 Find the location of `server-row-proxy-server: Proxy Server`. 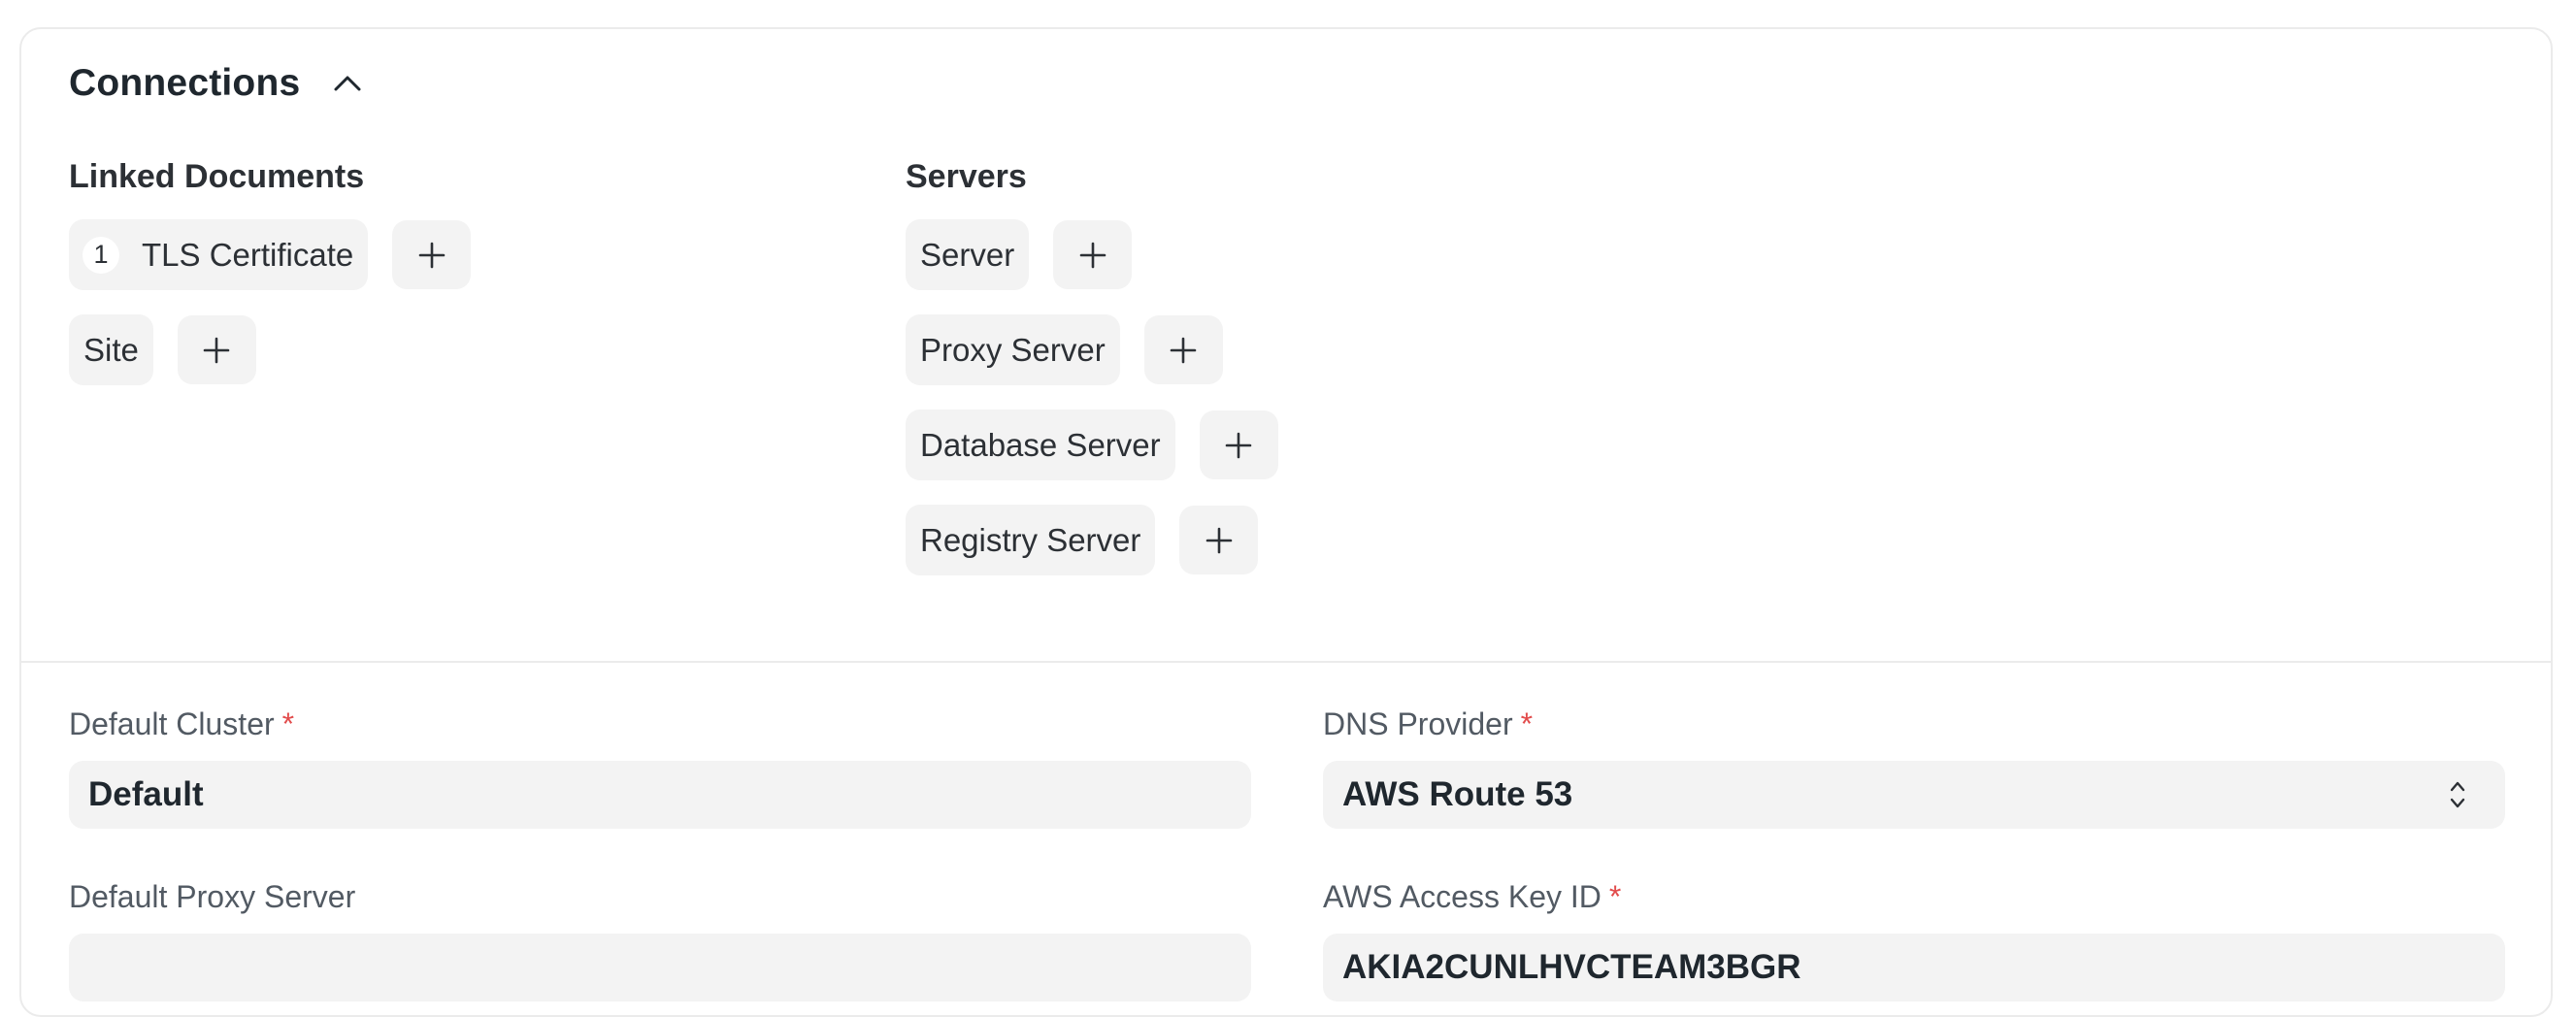

server-row-proxy-server: Proxy Server is located at coordinates (1092, 349).